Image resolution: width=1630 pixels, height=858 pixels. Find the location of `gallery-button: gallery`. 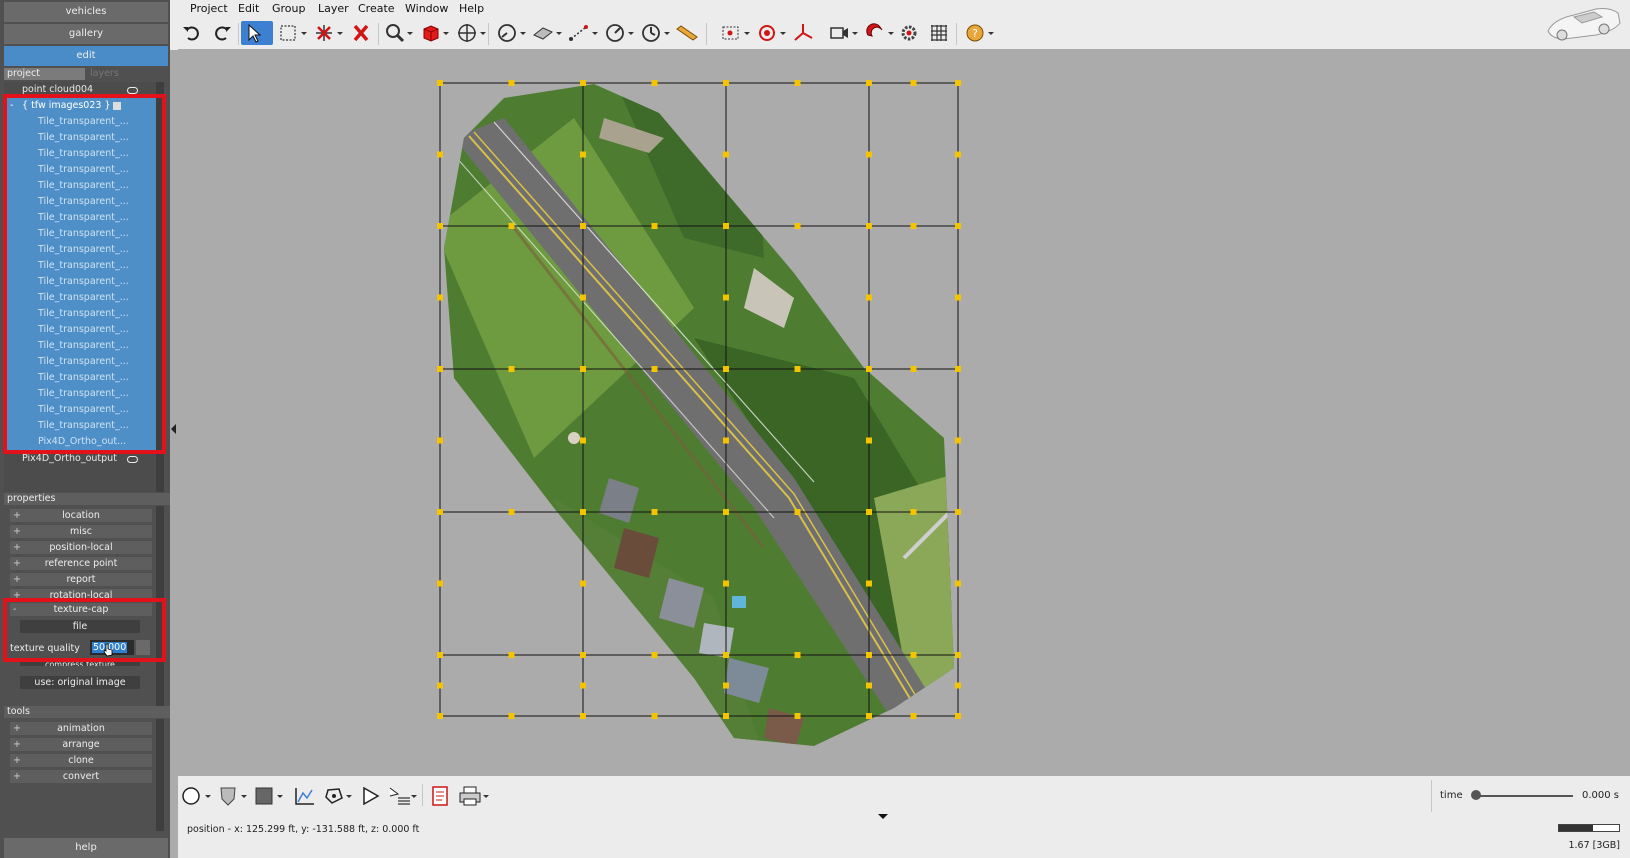

gallery-button: gallery is located at coordinates (86, 34).